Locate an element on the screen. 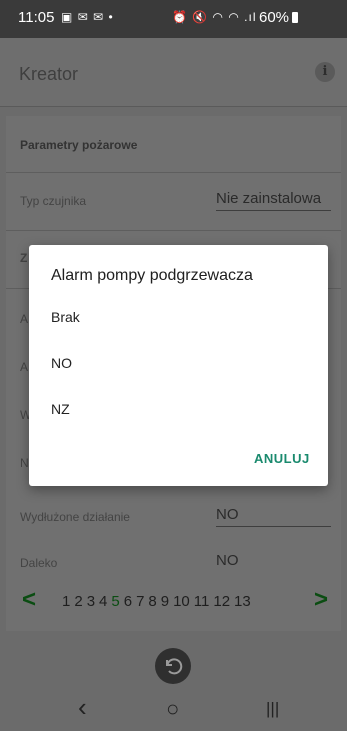 This screenshot has width=347, height=731. page-link: 7 is located at coordinates (140, 601).